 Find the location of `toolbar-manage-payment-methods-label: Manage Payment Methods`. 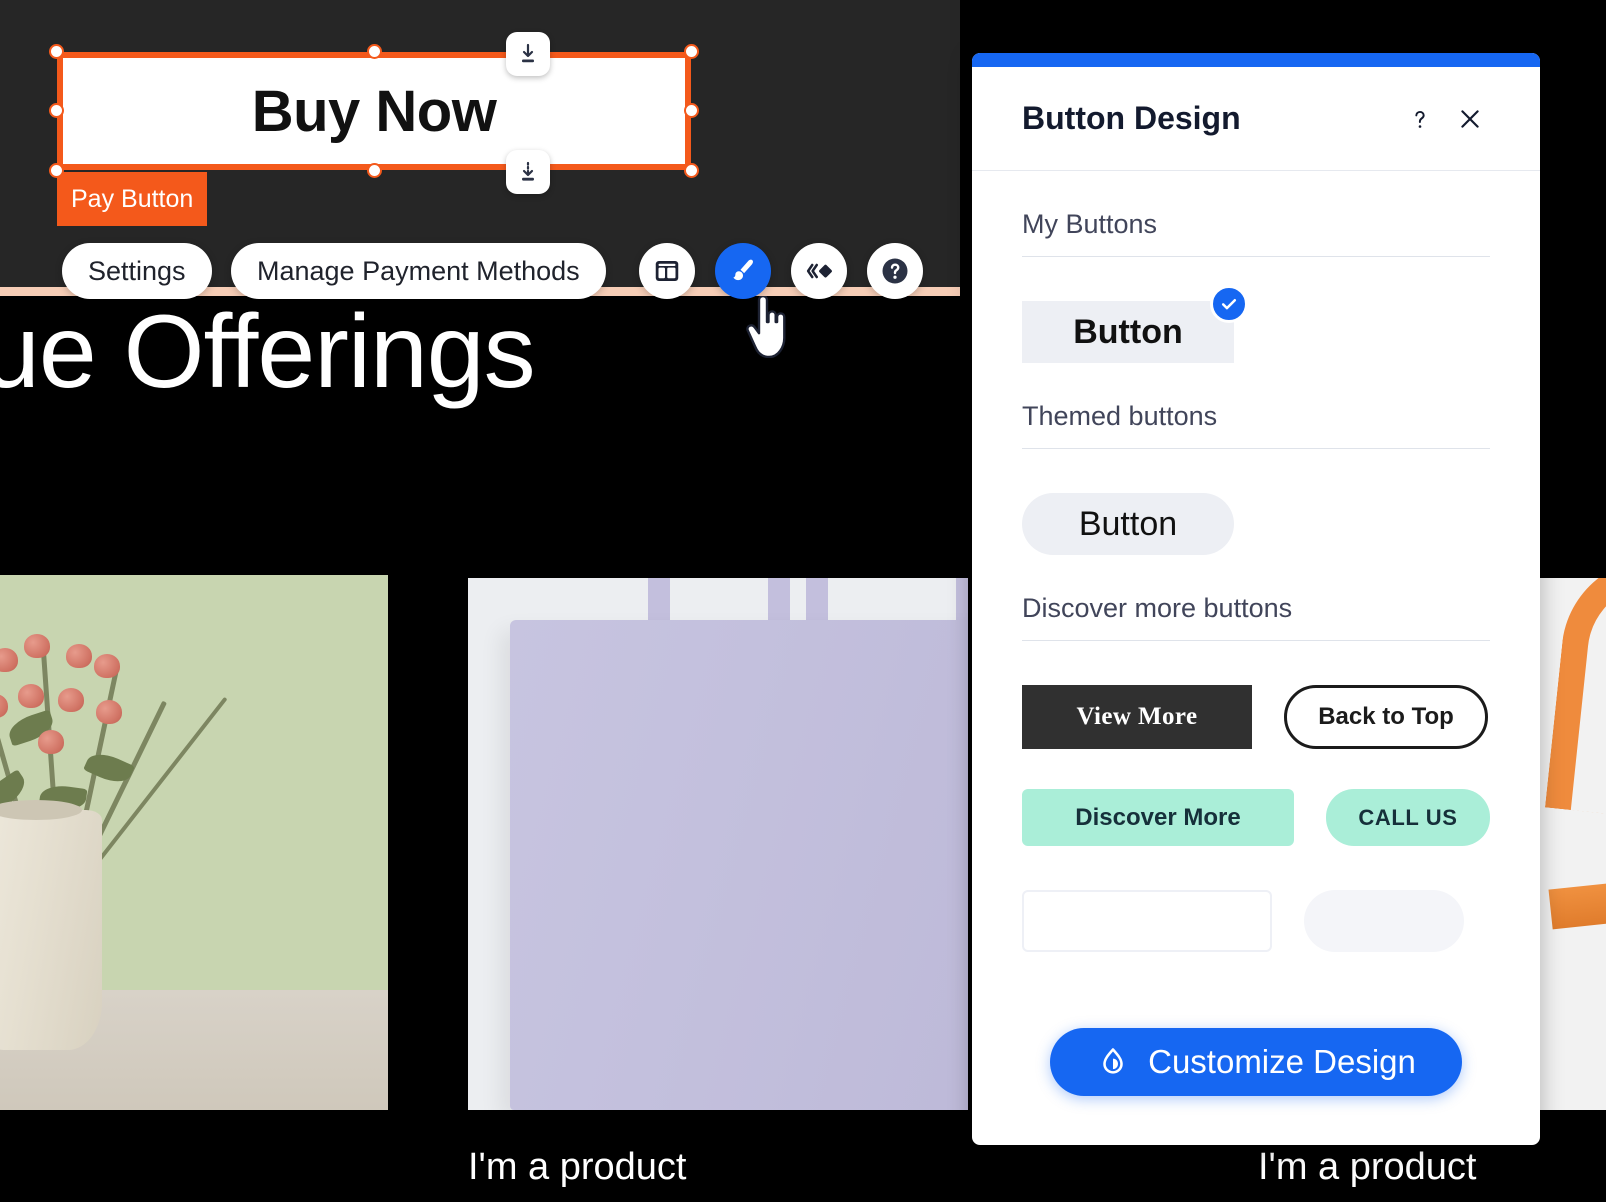

toolbar-manage-payment-methods-label: Manage Payment Methods is located at coordinates (418, 270).